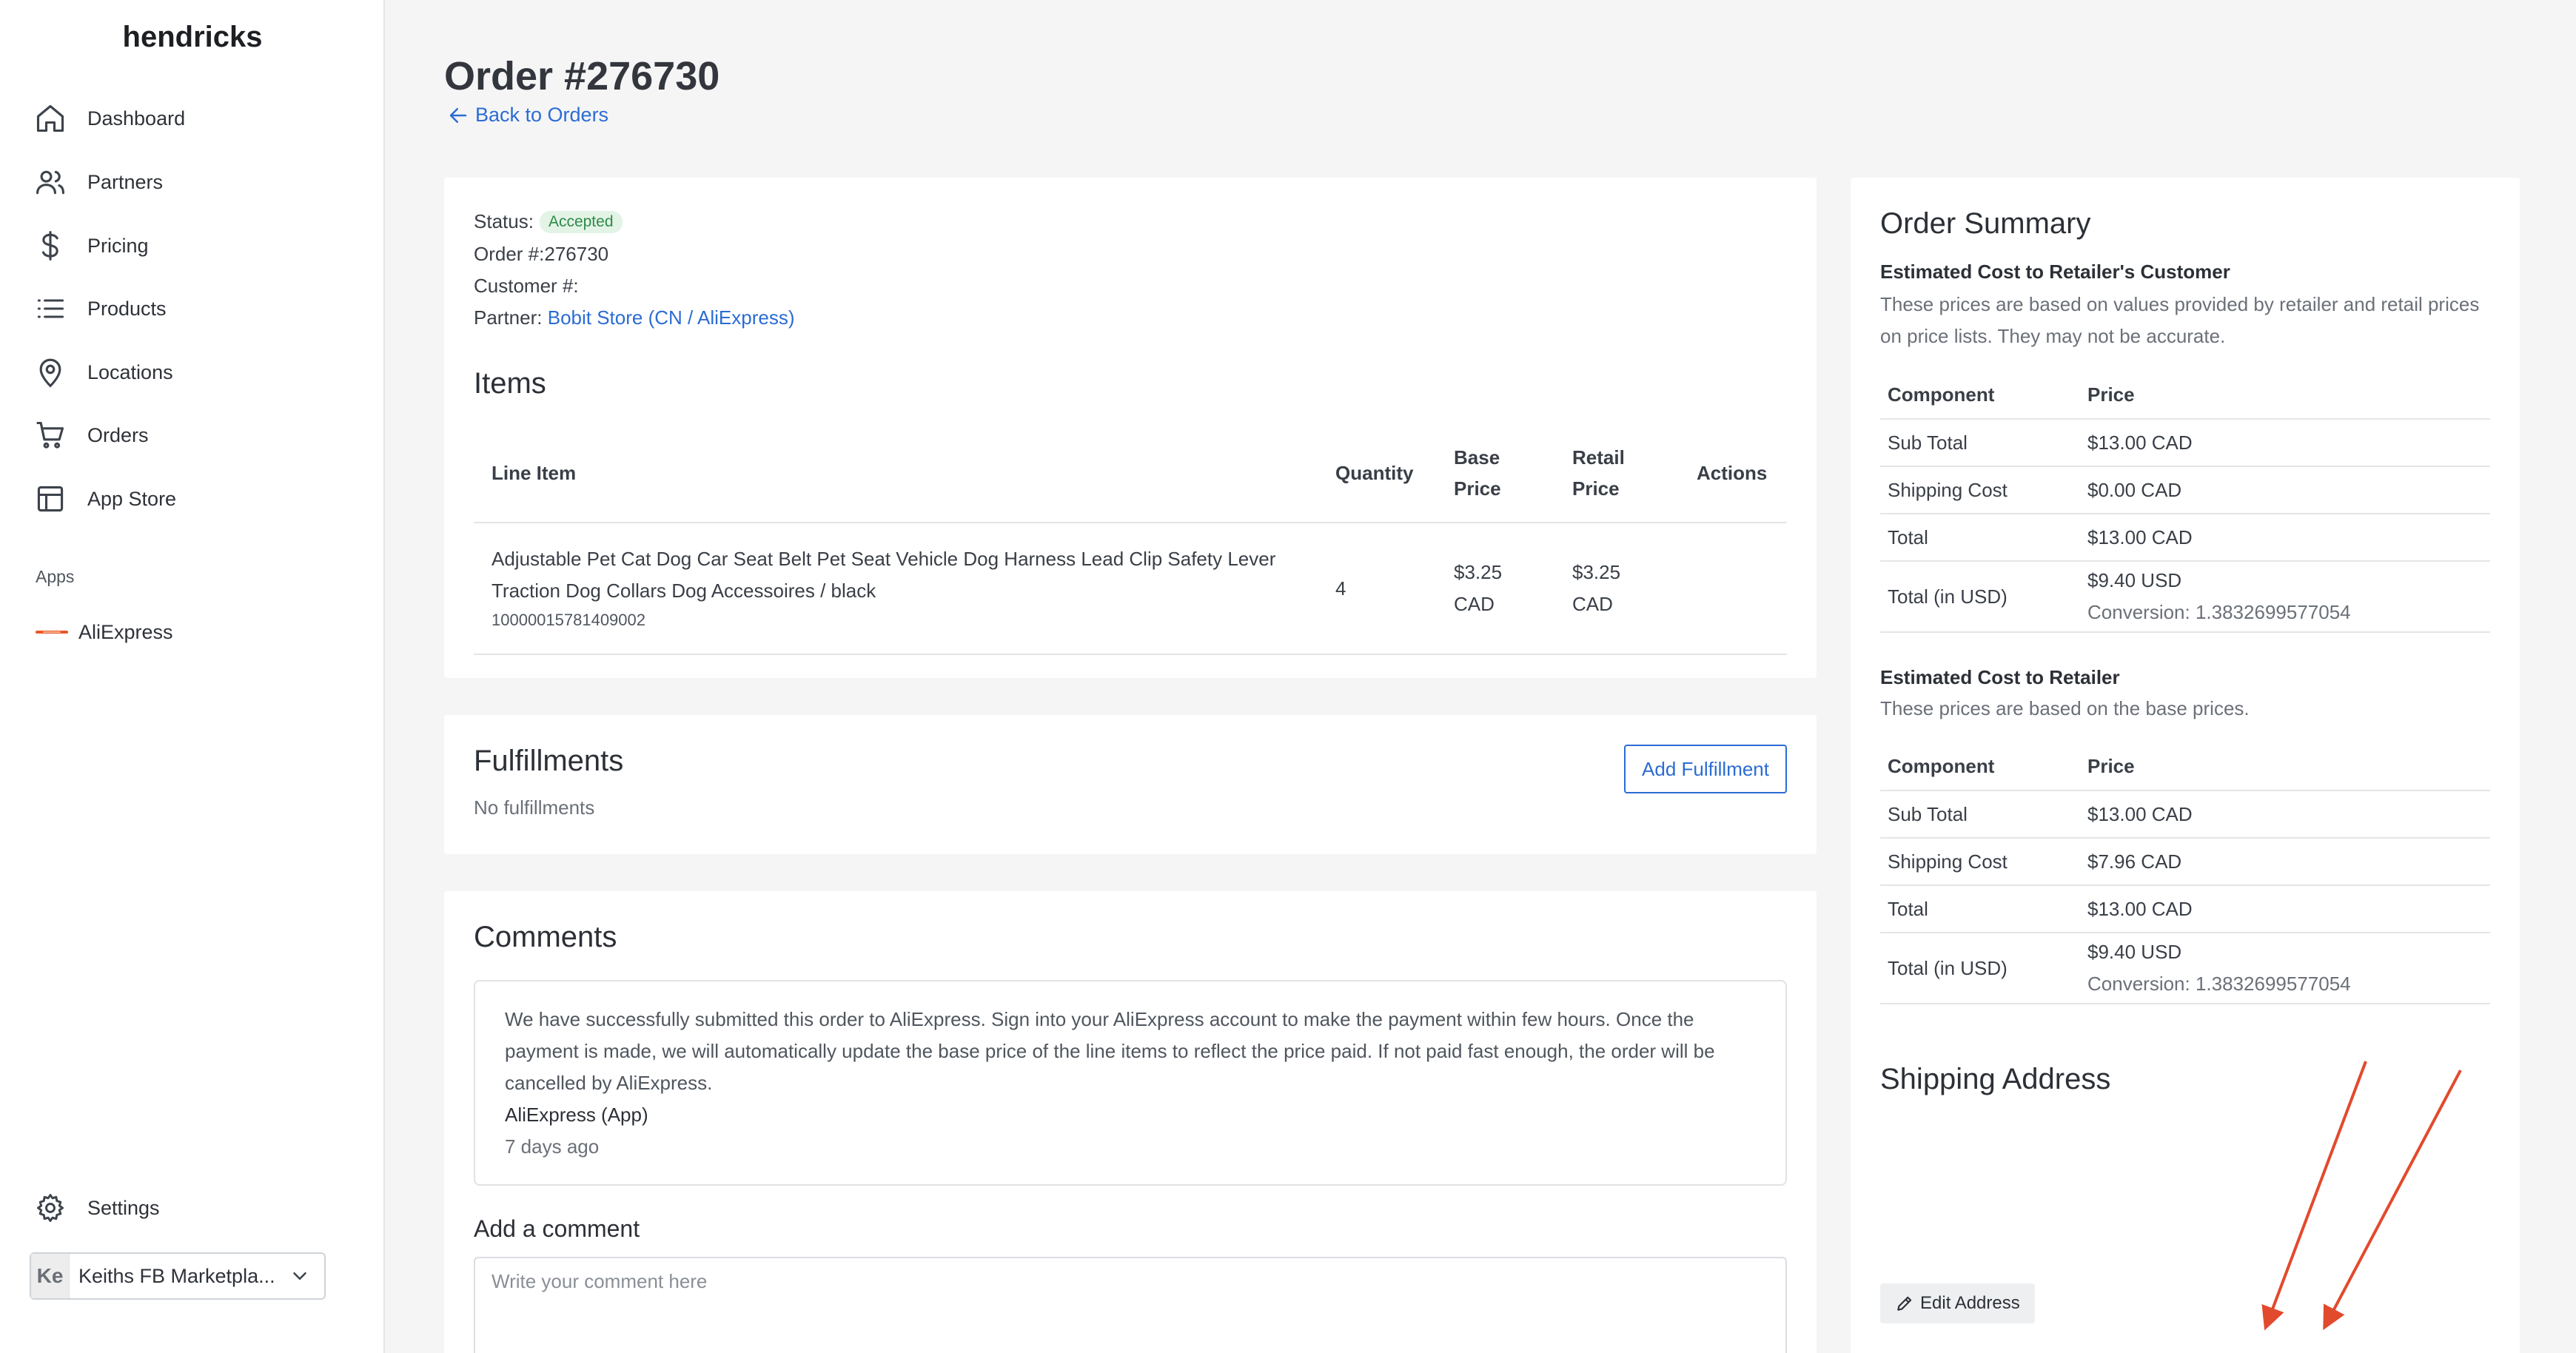 The height and width of the screenshot is (1353, 2576). What do you see at coordinates (50, 182) in the screenshot?
I see `users-icon` at bounding box center [50, 182].